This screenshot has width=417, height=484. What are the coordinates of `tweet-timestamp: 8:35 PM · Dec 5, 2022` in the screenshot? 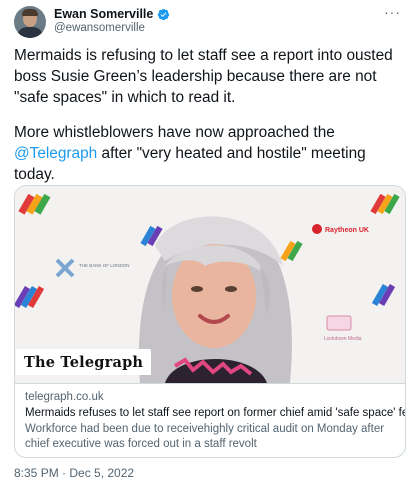 It's located at (74, 473).